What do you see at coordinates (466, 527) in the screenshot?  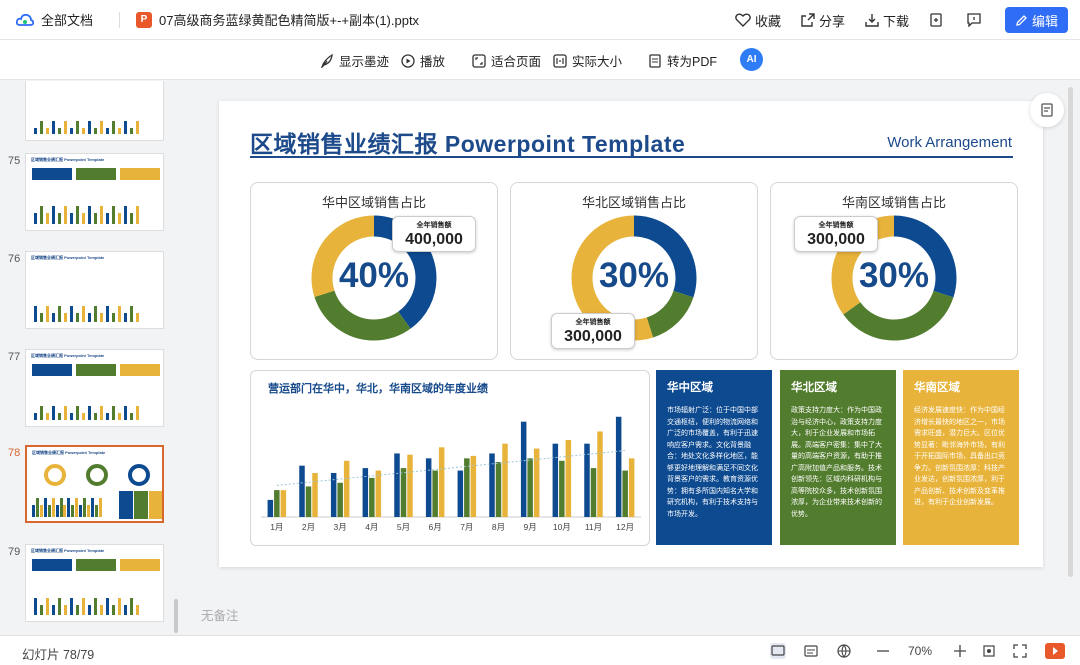 I see `x-tick-label: 7月` at bounding box center [466, 527].